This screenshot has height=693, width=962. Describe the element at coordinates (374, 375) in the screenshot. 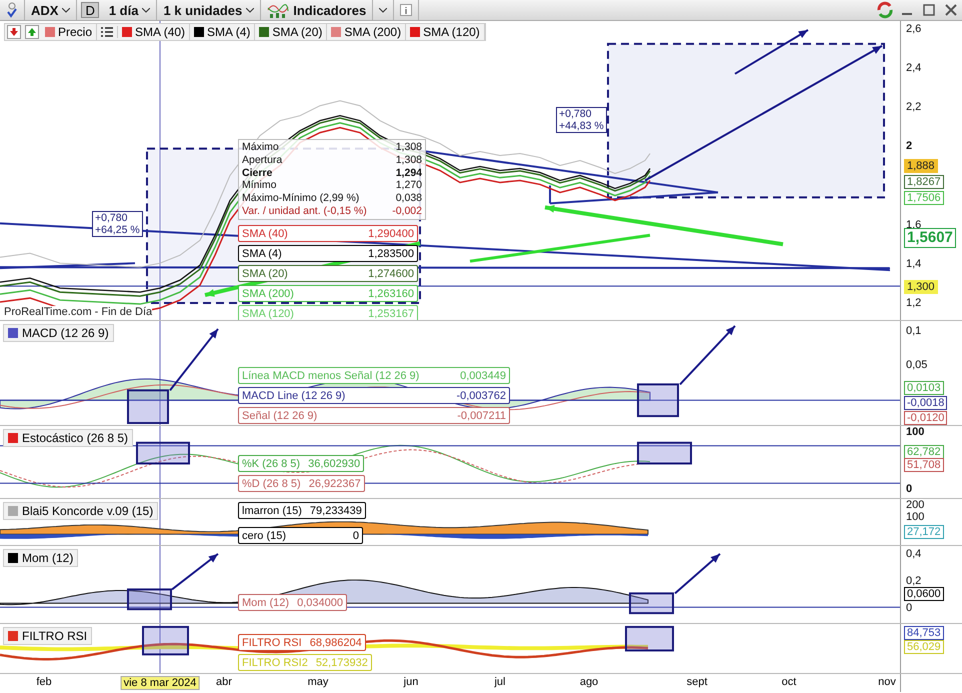

I see `indicator-tag: Línea MACD menos Señal (12 26 9) 0,003449` at that location.